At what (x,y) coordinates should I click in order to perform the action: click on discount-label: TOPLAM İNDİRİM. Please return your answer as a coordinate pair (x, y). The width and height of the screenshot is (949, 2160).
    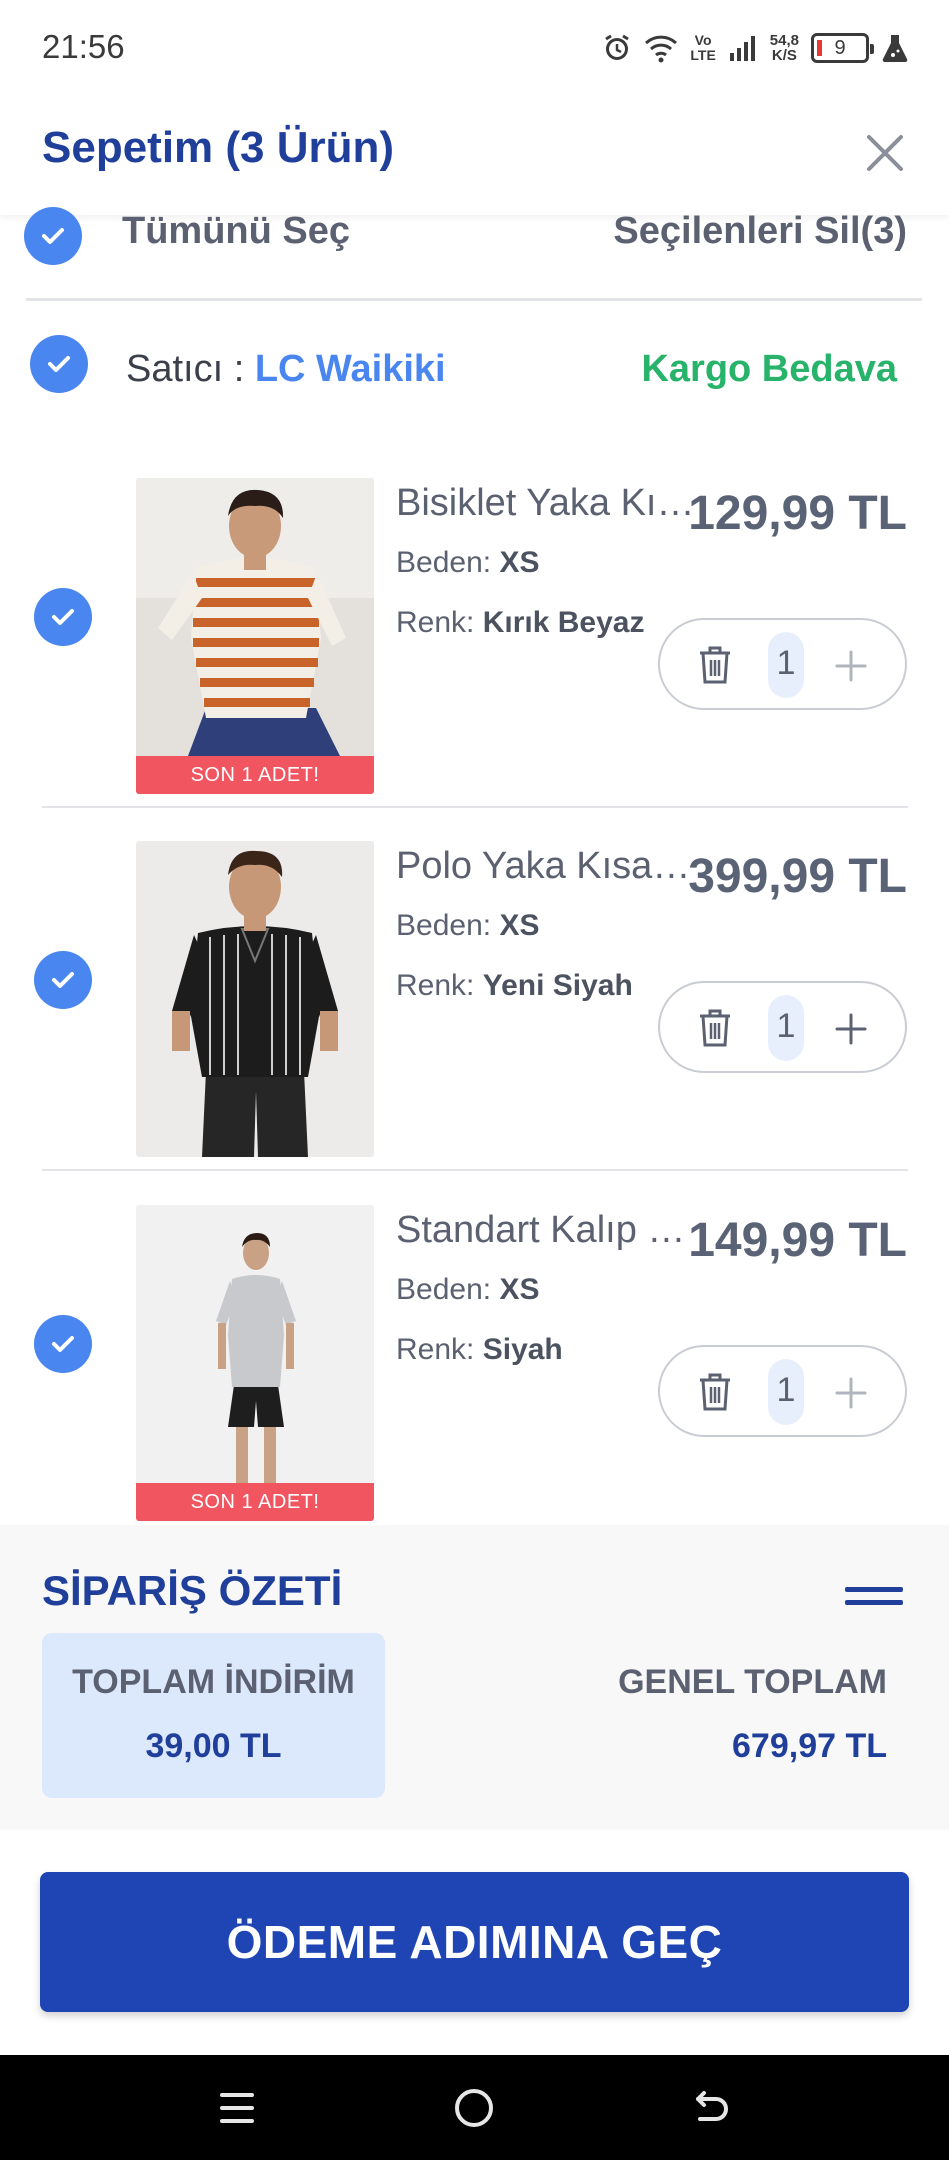
    Looking at the image, I should click on (213, 1682).